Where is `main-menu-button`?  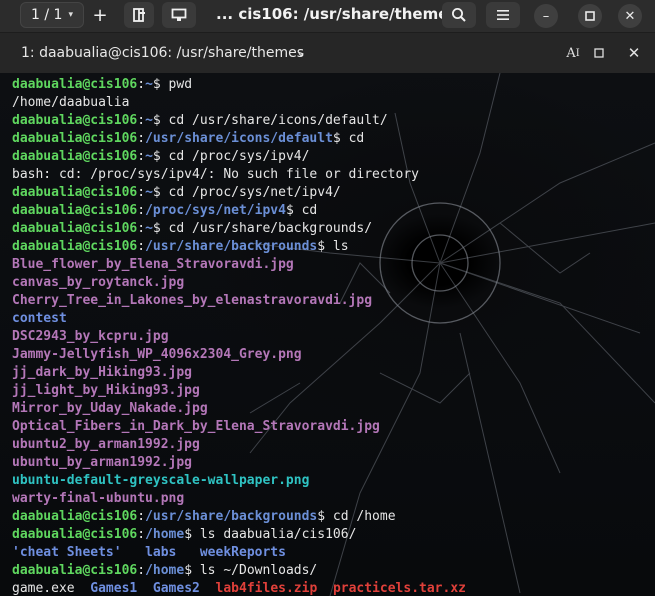
main-menu-button is located at coordinates (503, 15).